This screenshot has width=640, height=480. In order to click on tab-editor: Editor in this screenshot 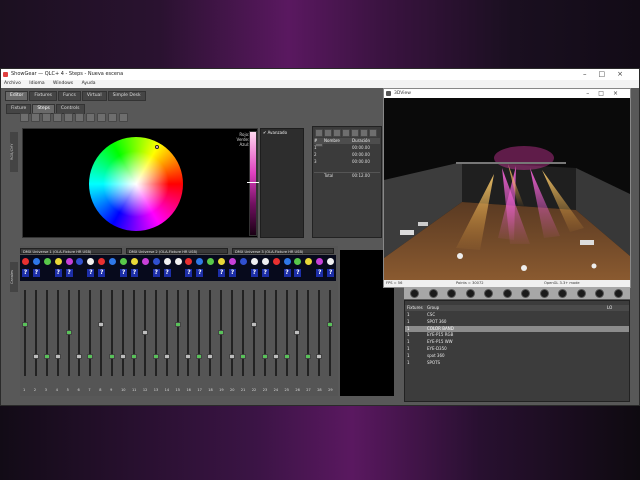, I will do `click(17, 96)`.